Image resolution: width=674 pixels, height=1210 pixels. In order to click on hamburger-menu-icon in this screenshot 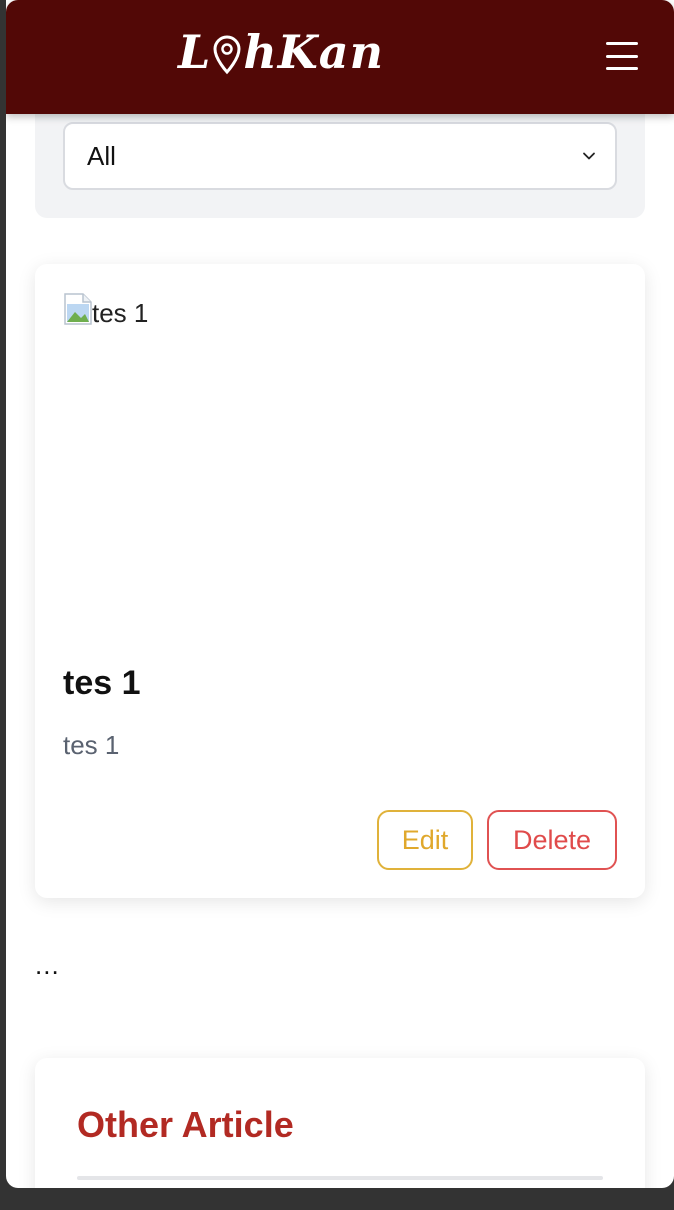, I will do `click(622, 56)`.